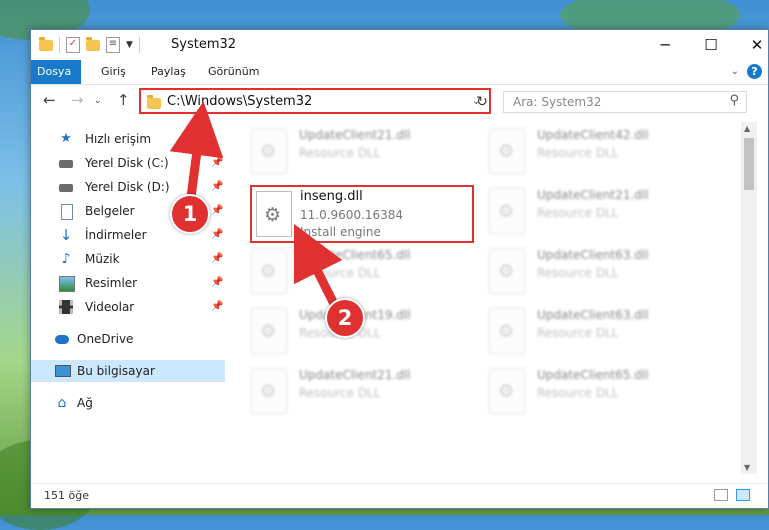 The width and height of the screenshot is (769, 530). I want to click on refresh-icon: ↻, so click(482, 102).